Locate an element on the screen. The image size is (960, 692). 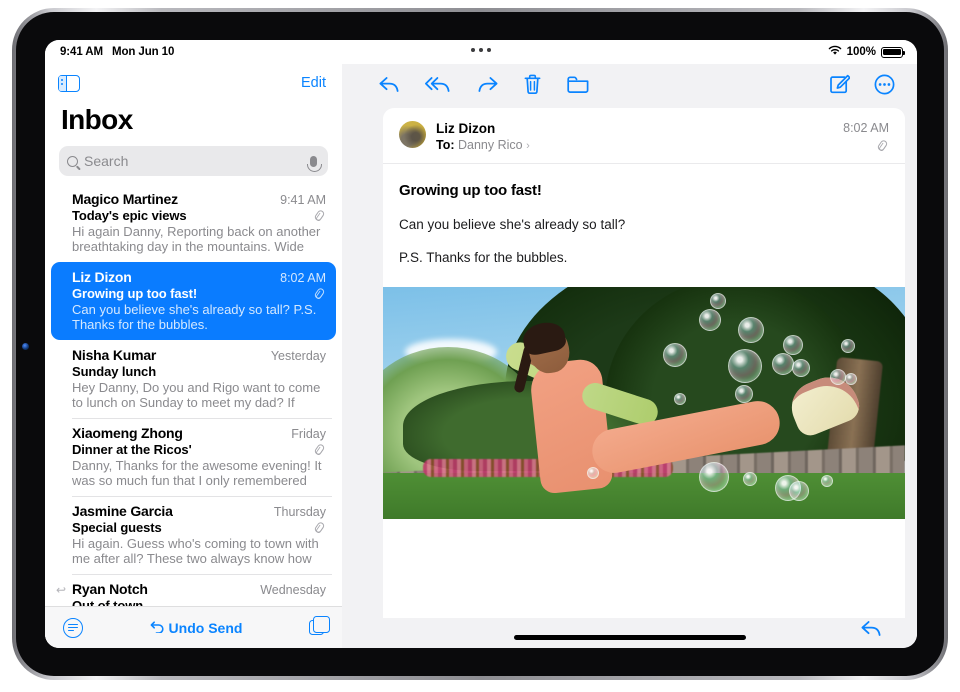
delete-button is located at coordinates (532, 84).